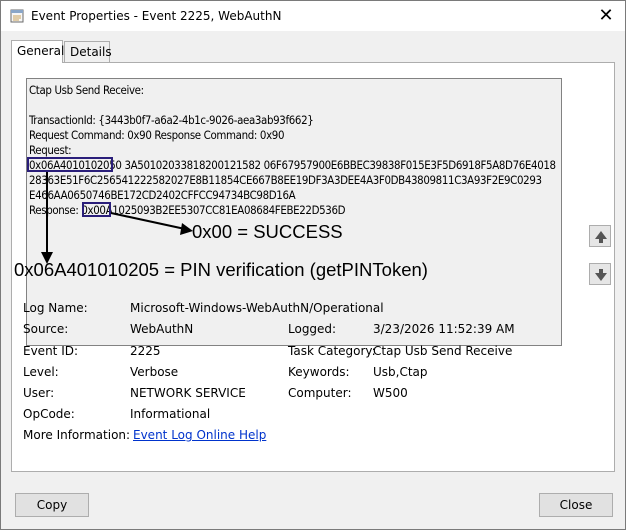 The width and height of the screenshot is (626, 530). Describe the element at coordinates (145, 351) in the screenshot. I see `event-id-value: 2225` at that location.